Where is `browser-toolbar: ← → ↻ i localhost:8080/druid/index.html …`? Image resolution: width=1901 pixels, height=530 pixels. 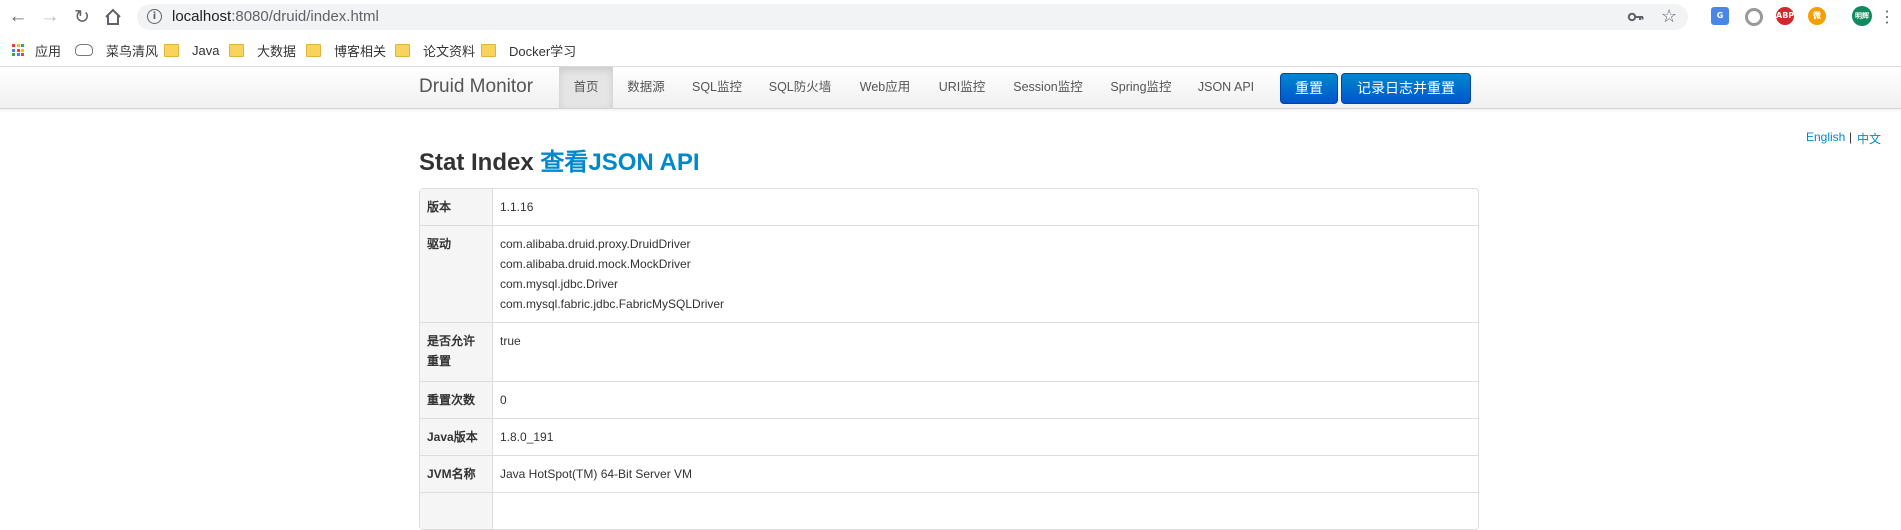 browser-toolbar: ← → ↻ i localhost:8080/druid/index.html … is located at coordinates (950, 17).